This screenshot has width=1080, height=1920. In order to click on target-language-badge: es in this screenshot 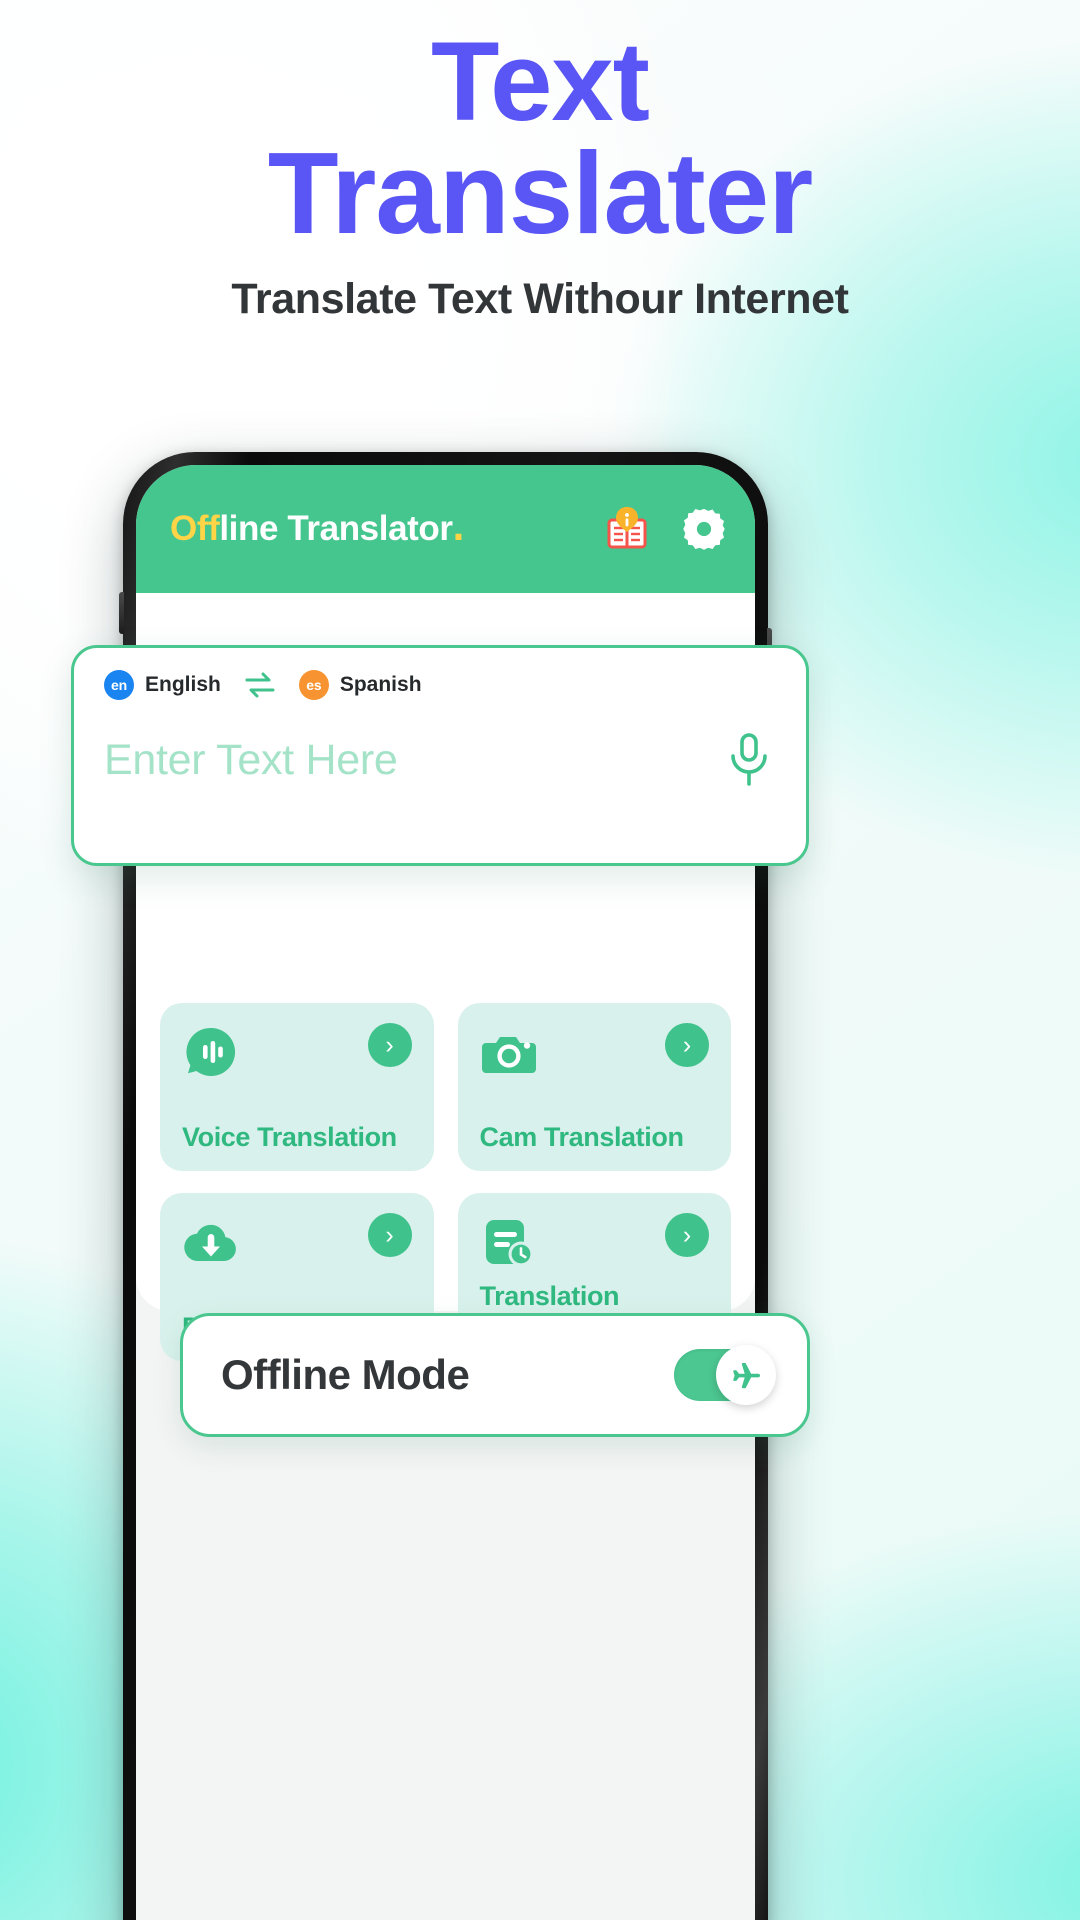, I will do `click(313, 685)`.